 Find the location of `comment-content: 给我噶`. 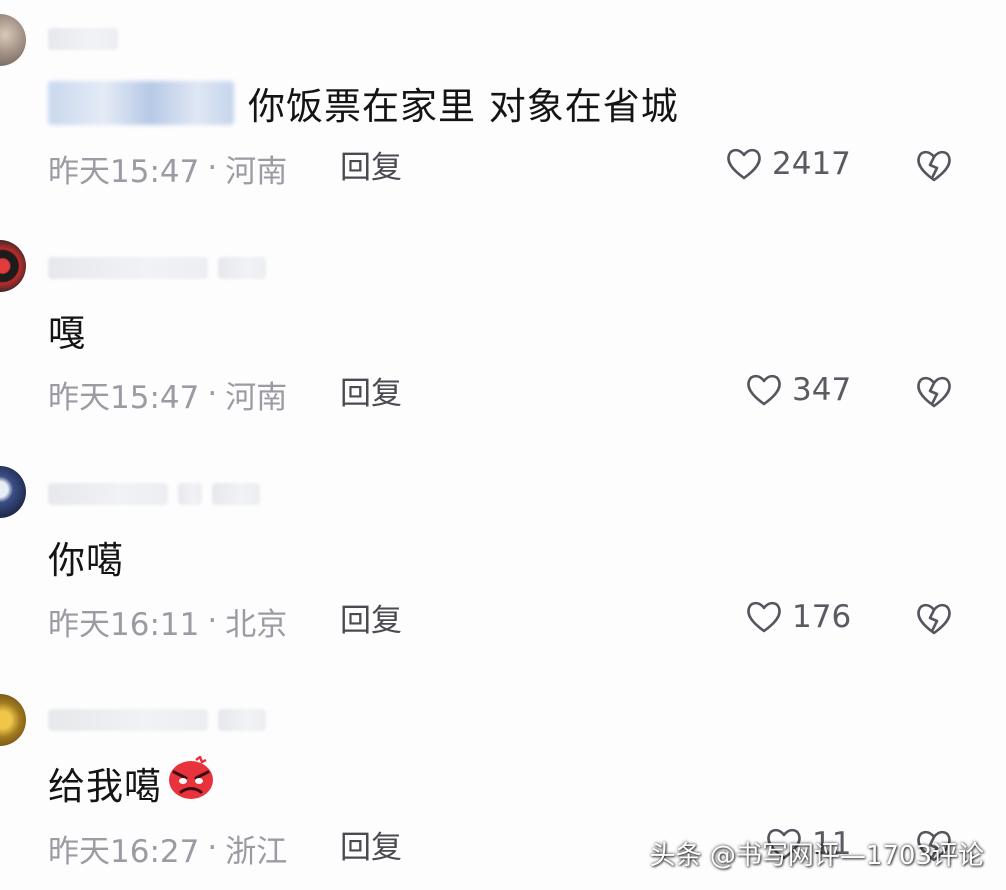

comment-content: 给我噶 is located at coordinates (132, 782).